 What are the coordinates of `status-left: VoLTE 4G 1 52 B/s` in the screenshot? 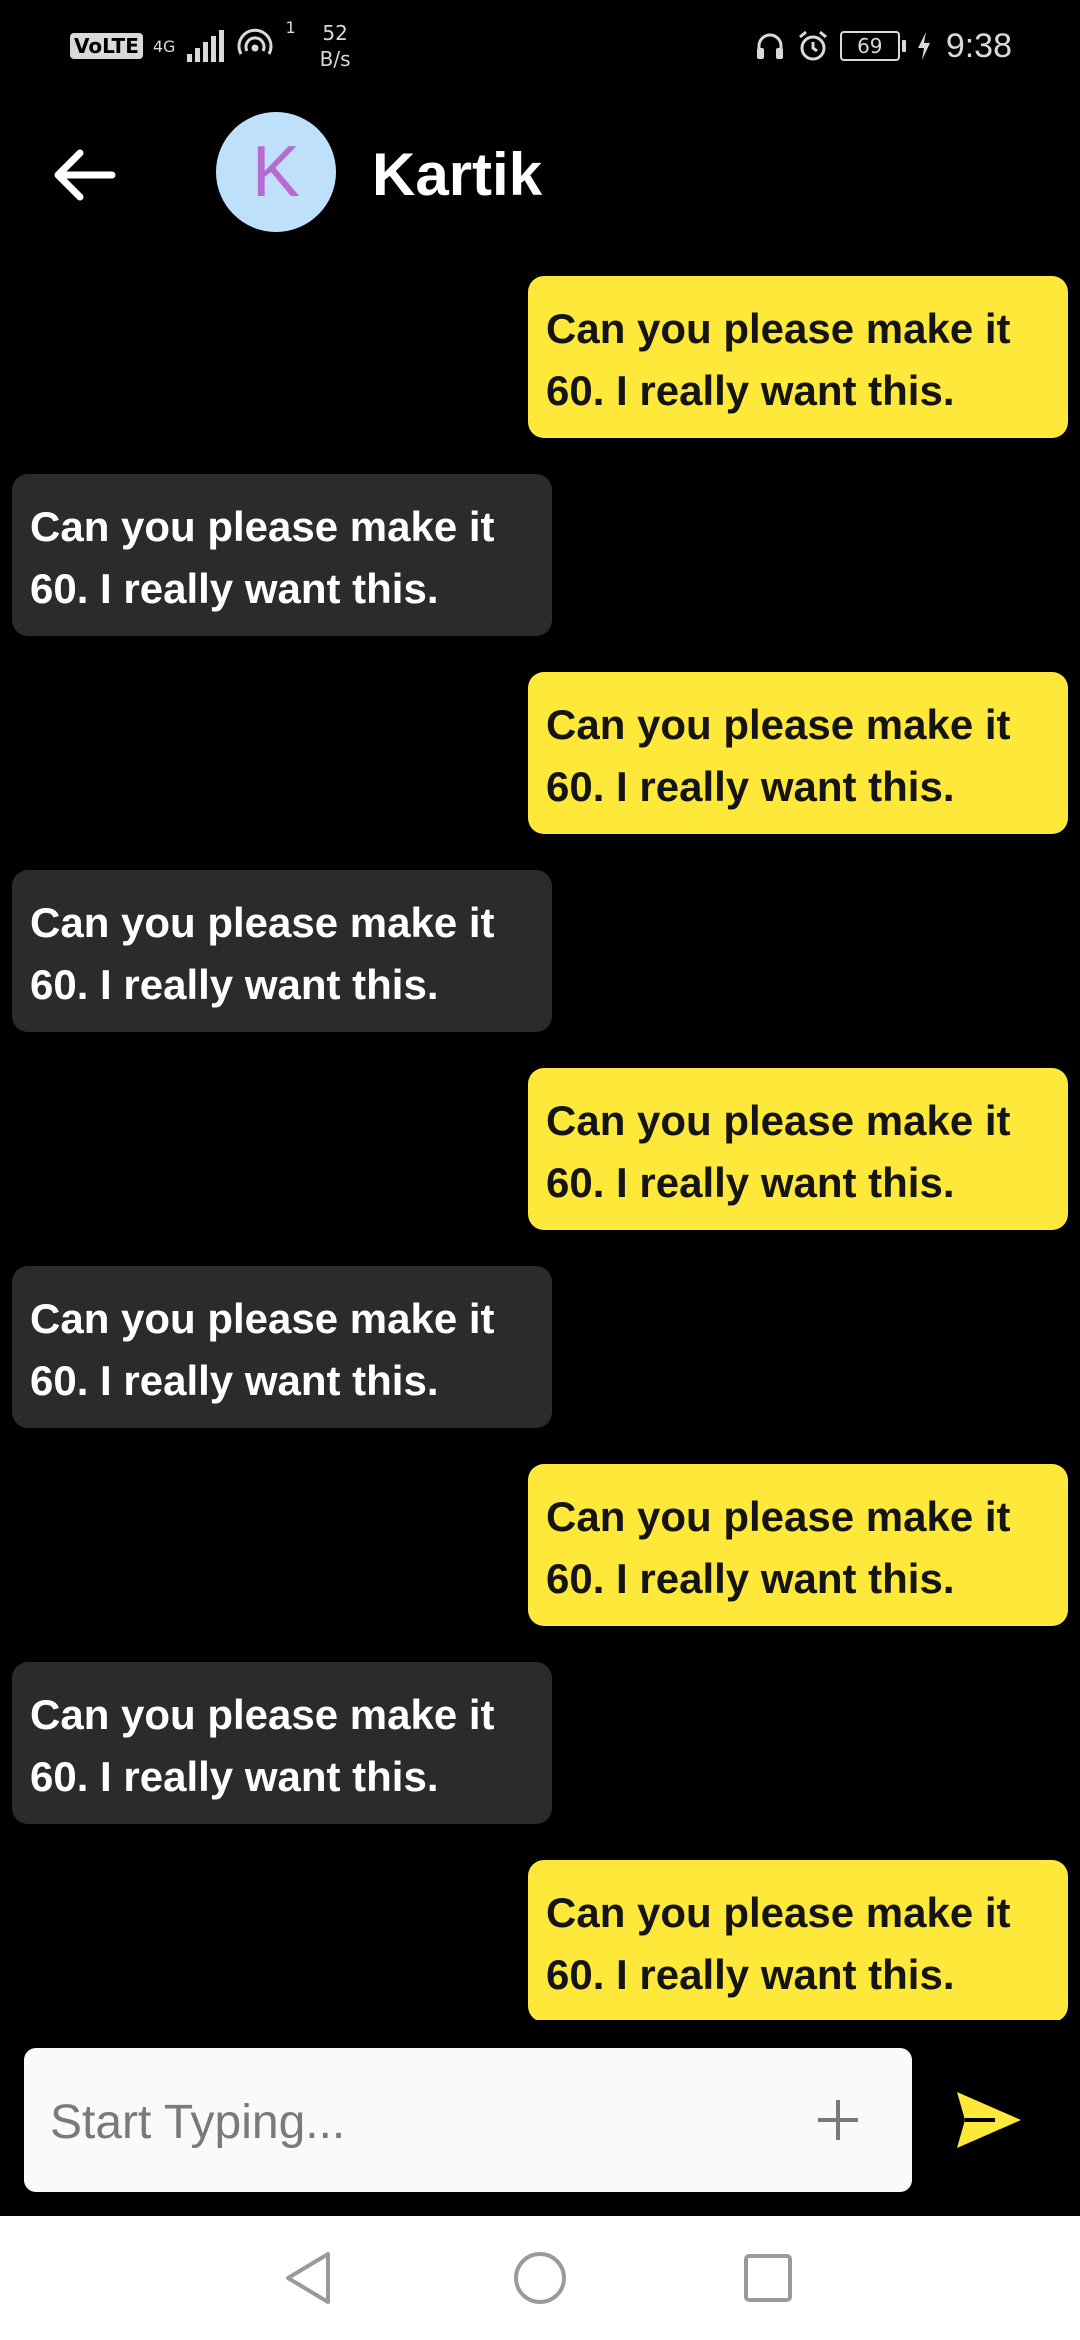 It's located at (210, 46).